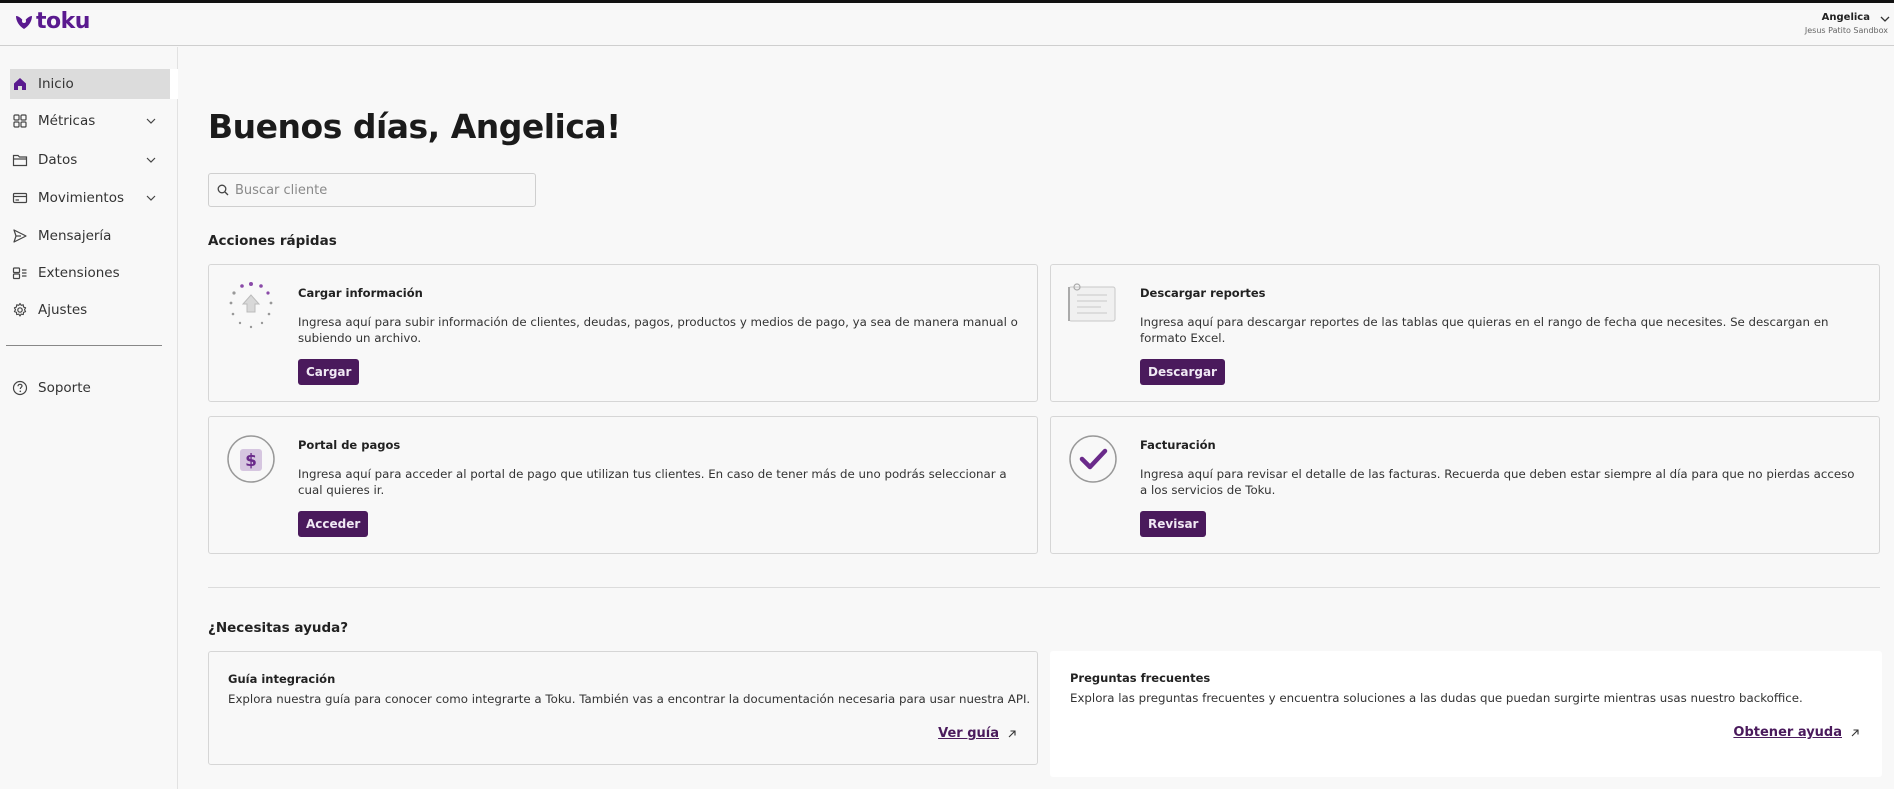 The height and width of the screenshot is (789, 1894). What do you see at coordinates (84, 345) in the screenshot?
I see `sidebar-divider` at bounding box center [84, 345].